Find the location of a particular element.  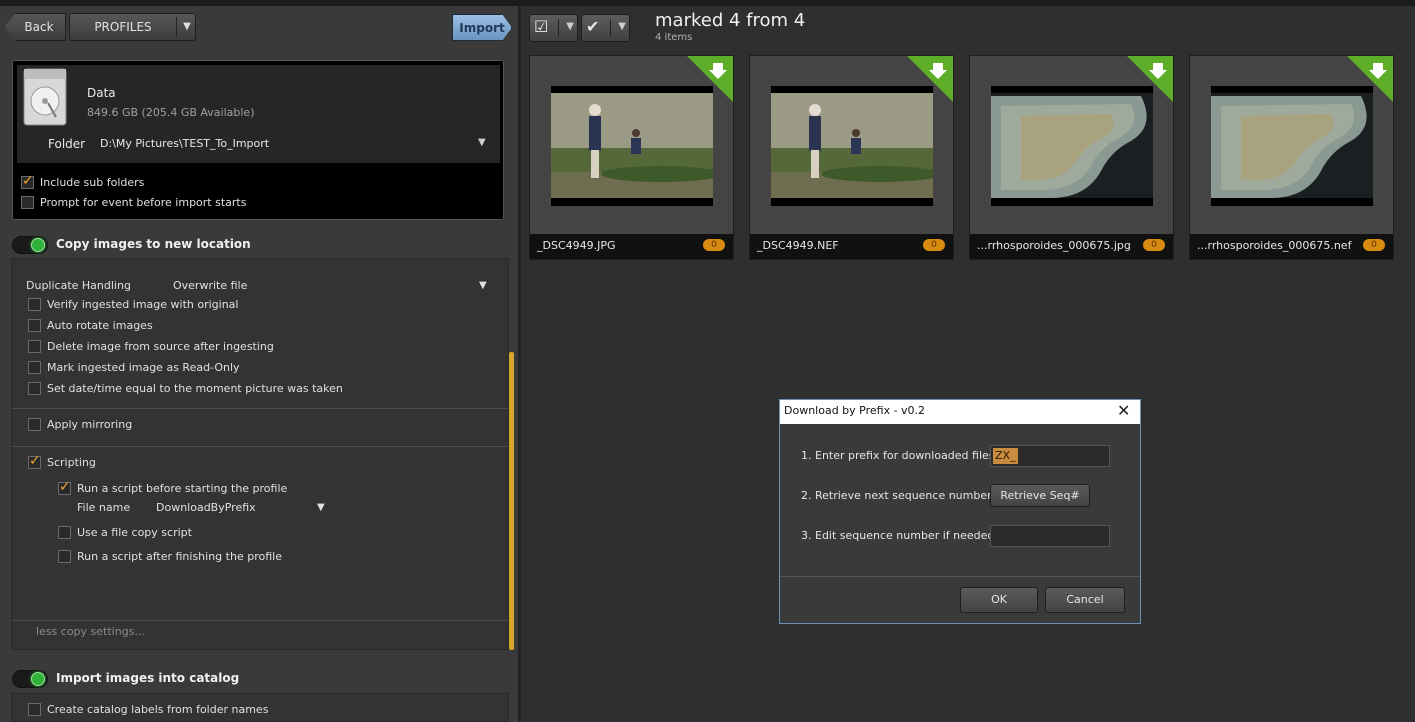

duplicate-handling-select: Overwrite file is located at coordinates (210, 285).